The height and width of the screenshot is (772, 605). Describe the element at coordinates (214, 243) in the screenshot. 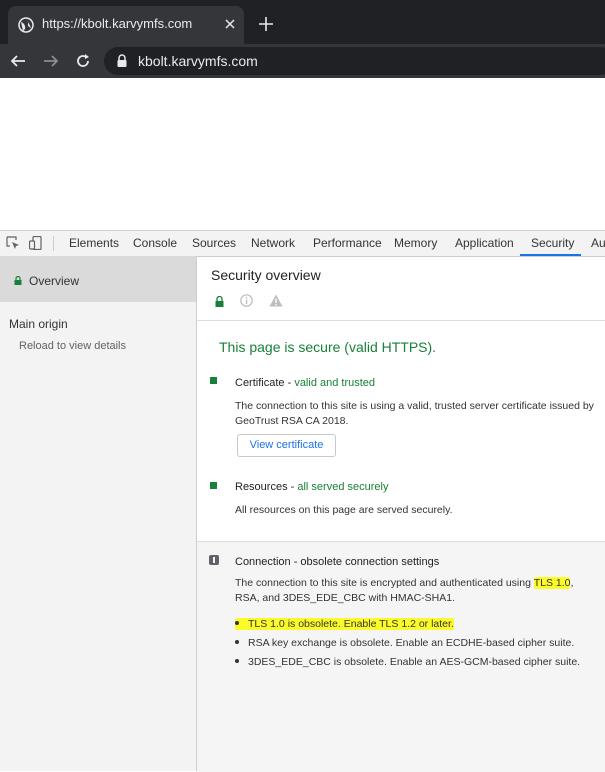

I see `tab-sources: Sources` at that location.